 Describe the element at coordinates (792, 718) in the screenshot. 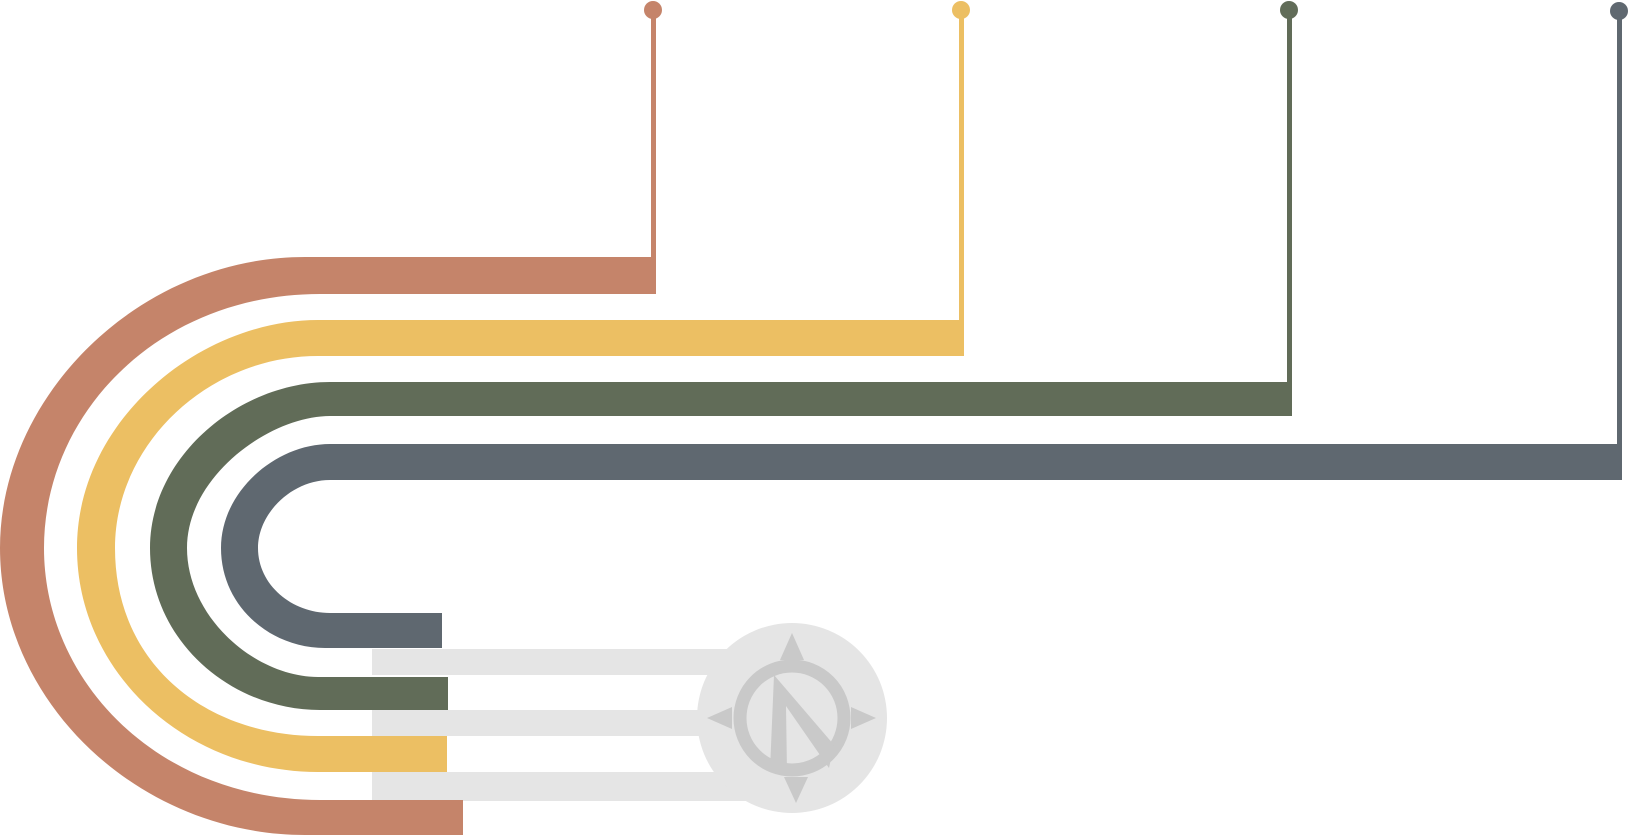

I see `compass-icon` at that location.